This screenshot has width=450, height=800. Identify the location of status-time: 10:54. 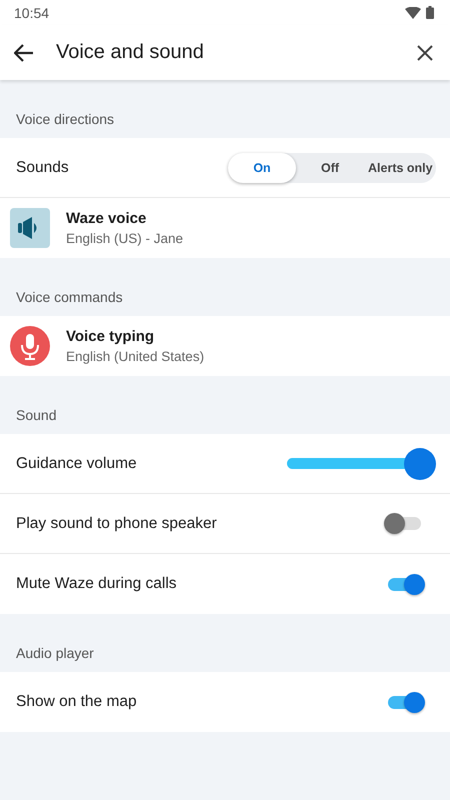
(32, 12).